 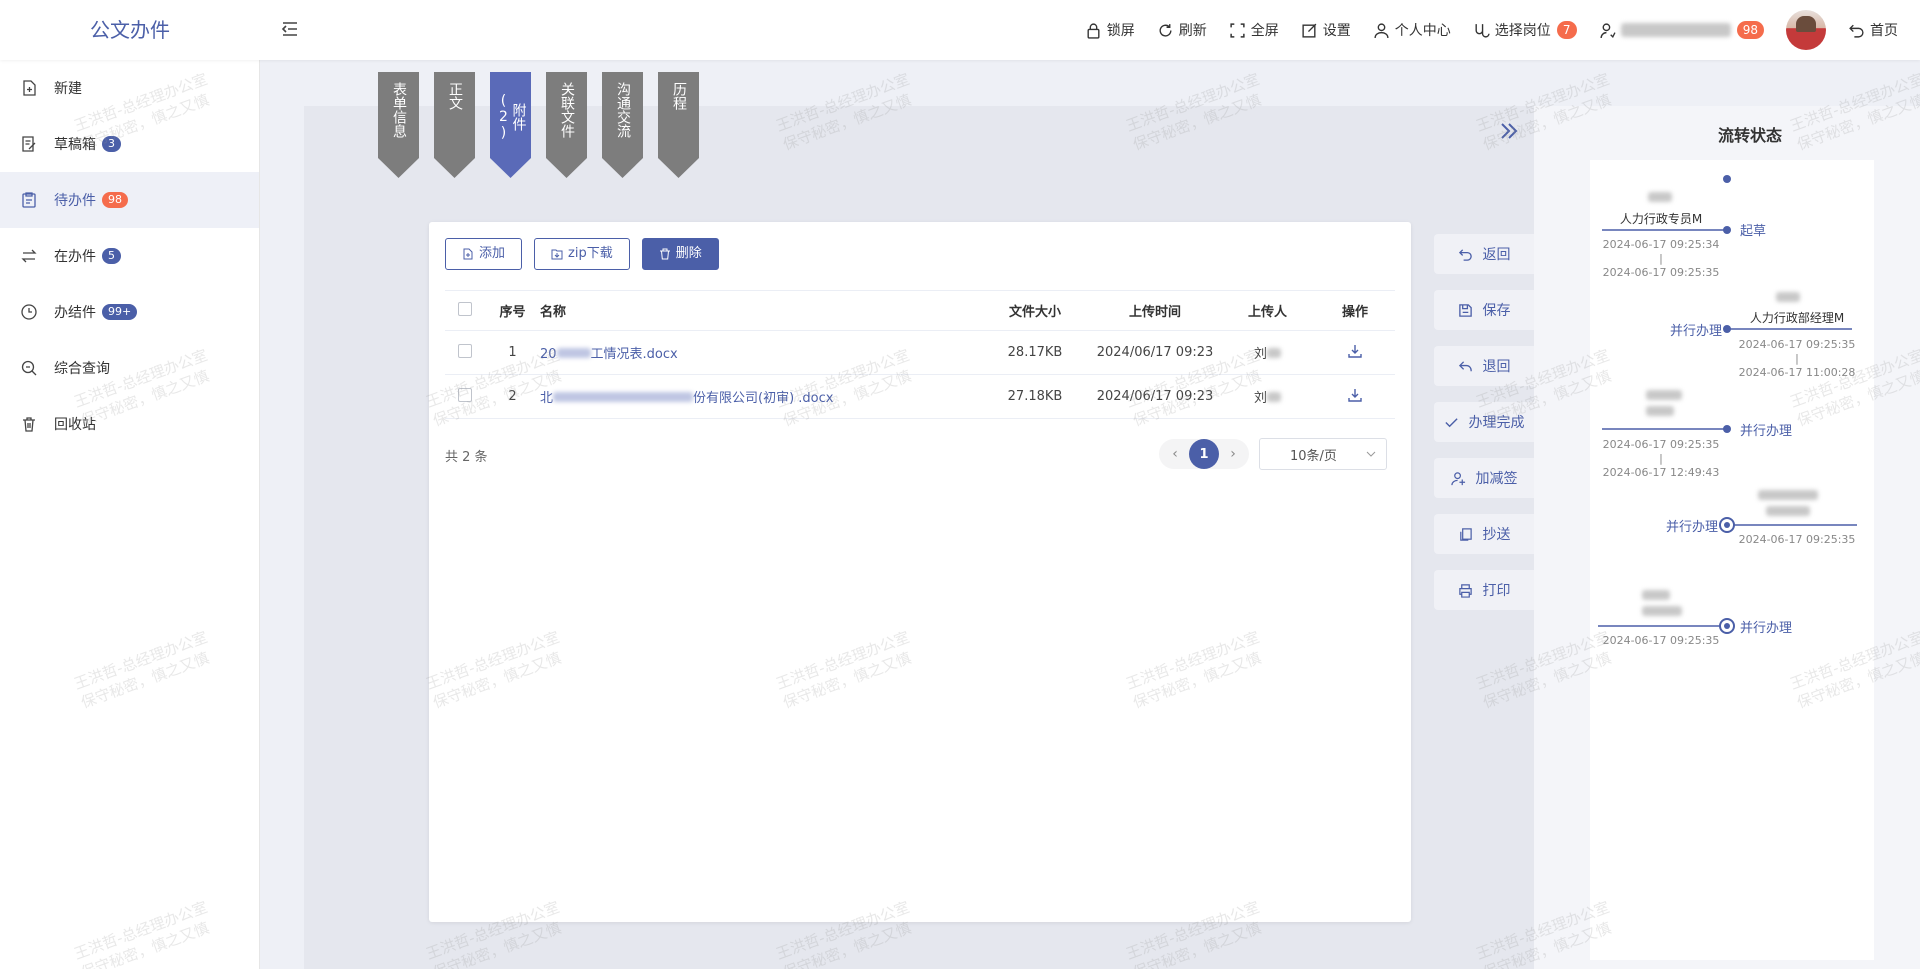 I want to click on zip-download-button: zip下载, so click(x=582, y=254).